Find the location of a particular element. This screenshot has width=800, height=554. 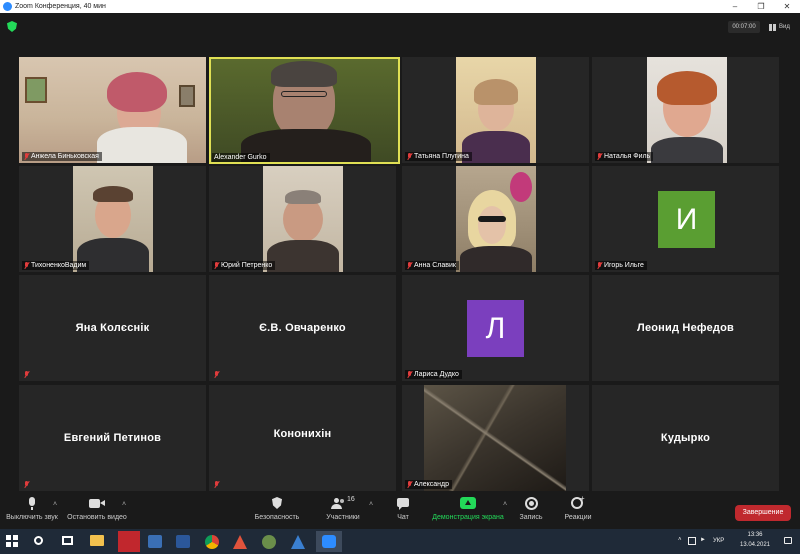

participant-tile: Евгений Петинов is located at coordinates (112, 438).